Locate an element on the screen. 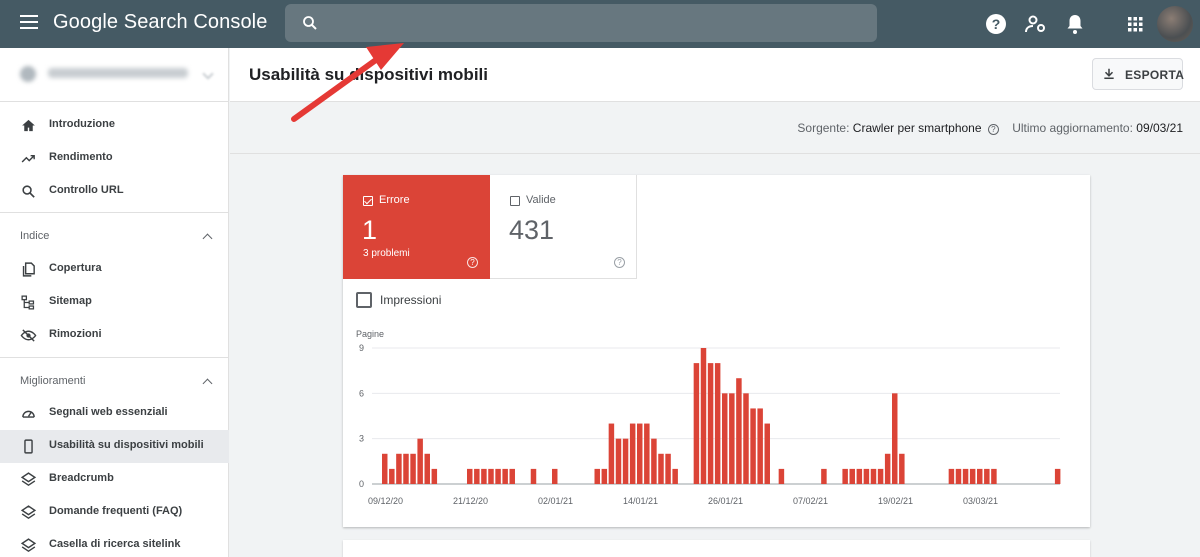 Image resolution: width=1200 pixels, height=557 pixels. property-selector is located at coordinates (114, 75).